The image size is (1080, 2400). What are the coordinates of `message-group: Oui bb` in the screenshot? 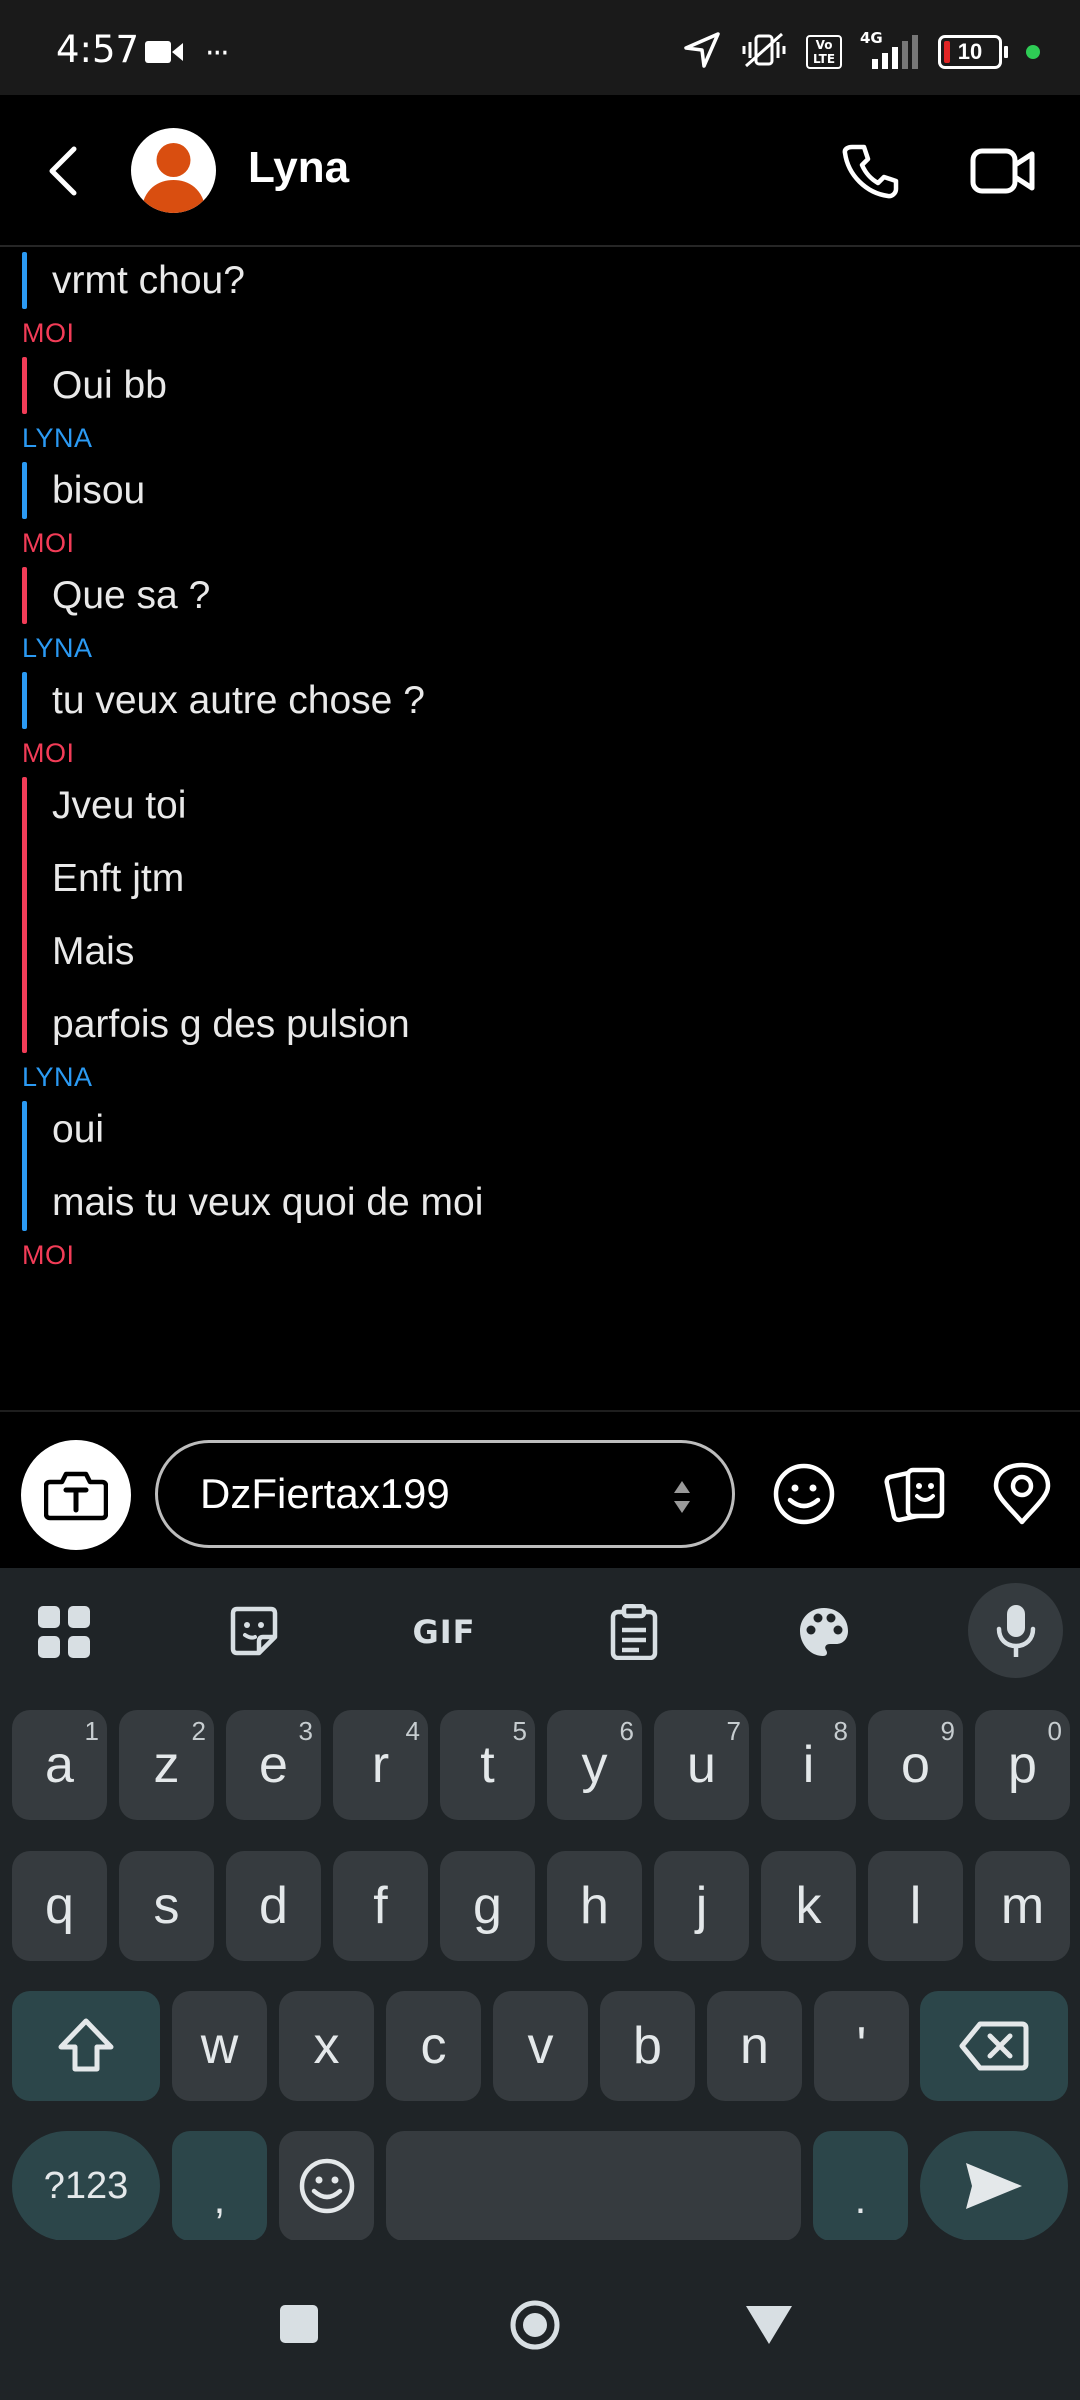 It's located at (540, 385).